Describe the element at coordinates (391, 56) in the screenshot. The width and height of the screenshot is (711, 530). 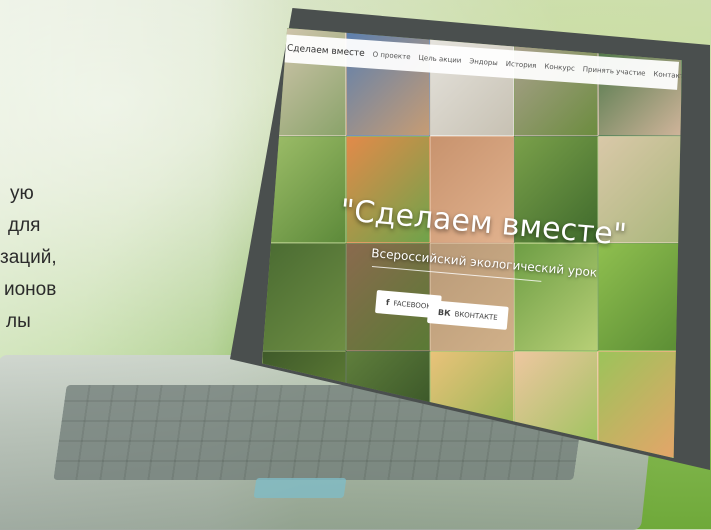
I see `nav-item-about: О проекте` at that location.